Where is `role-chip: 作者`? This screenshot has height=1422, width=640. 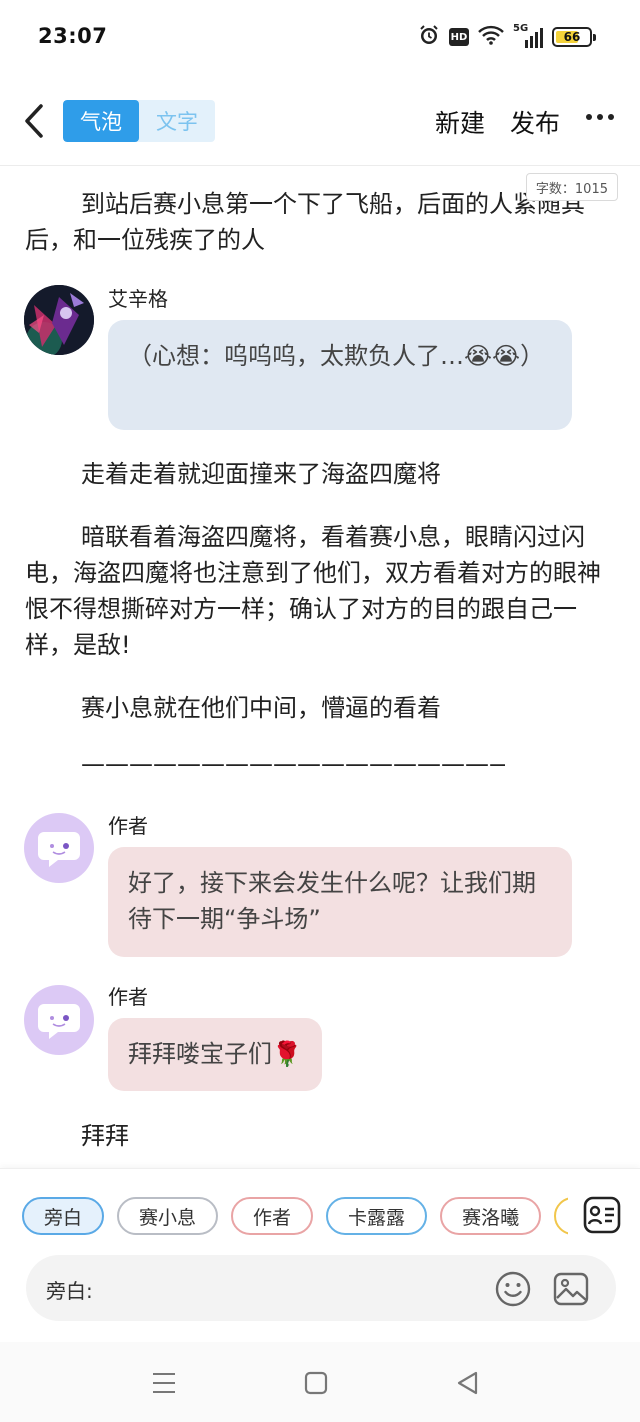 role-chip: 作者 is located at coordinates (272, 1216).